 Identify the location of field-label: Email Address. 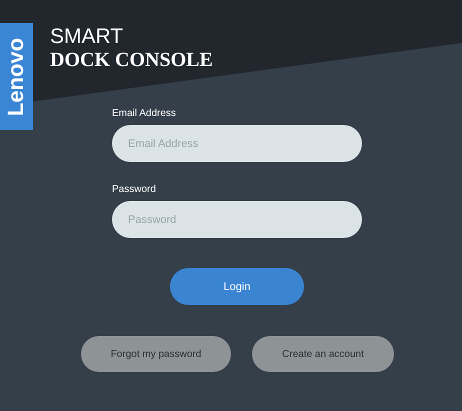
(144, 113).